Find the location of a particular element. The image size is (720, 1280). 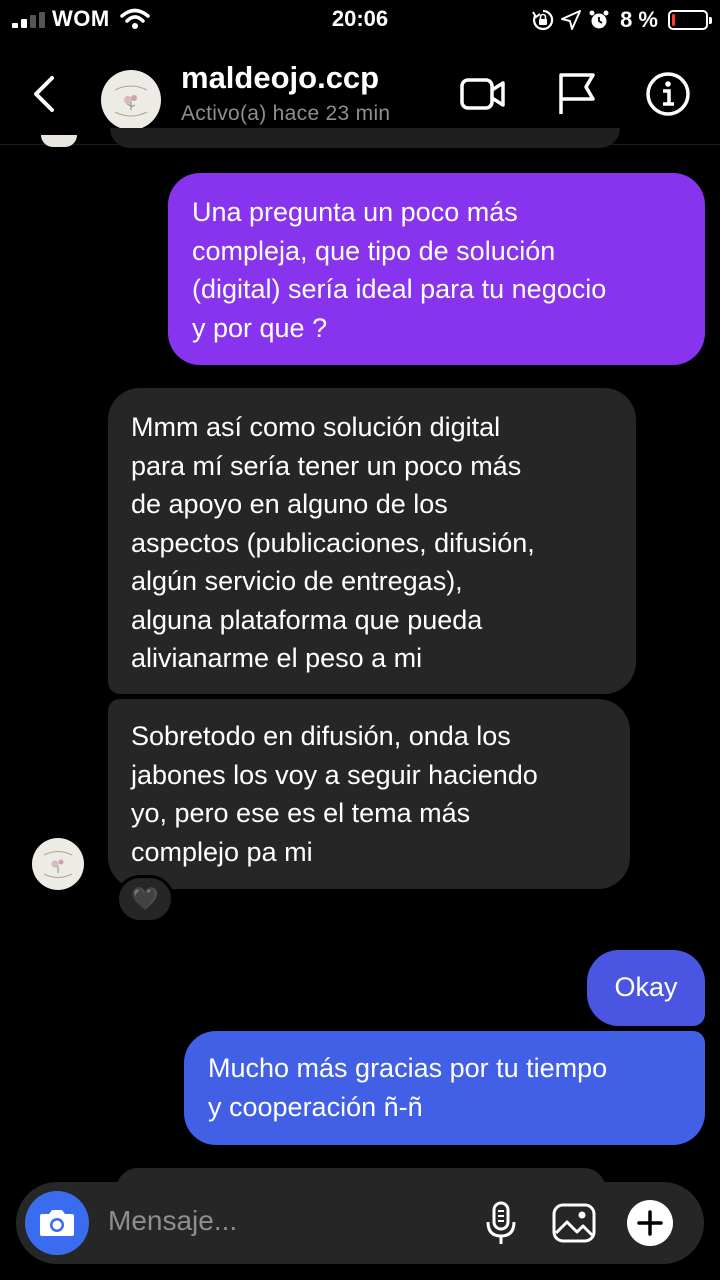

lock-rotation-icon is located at coordinates (543, 20).